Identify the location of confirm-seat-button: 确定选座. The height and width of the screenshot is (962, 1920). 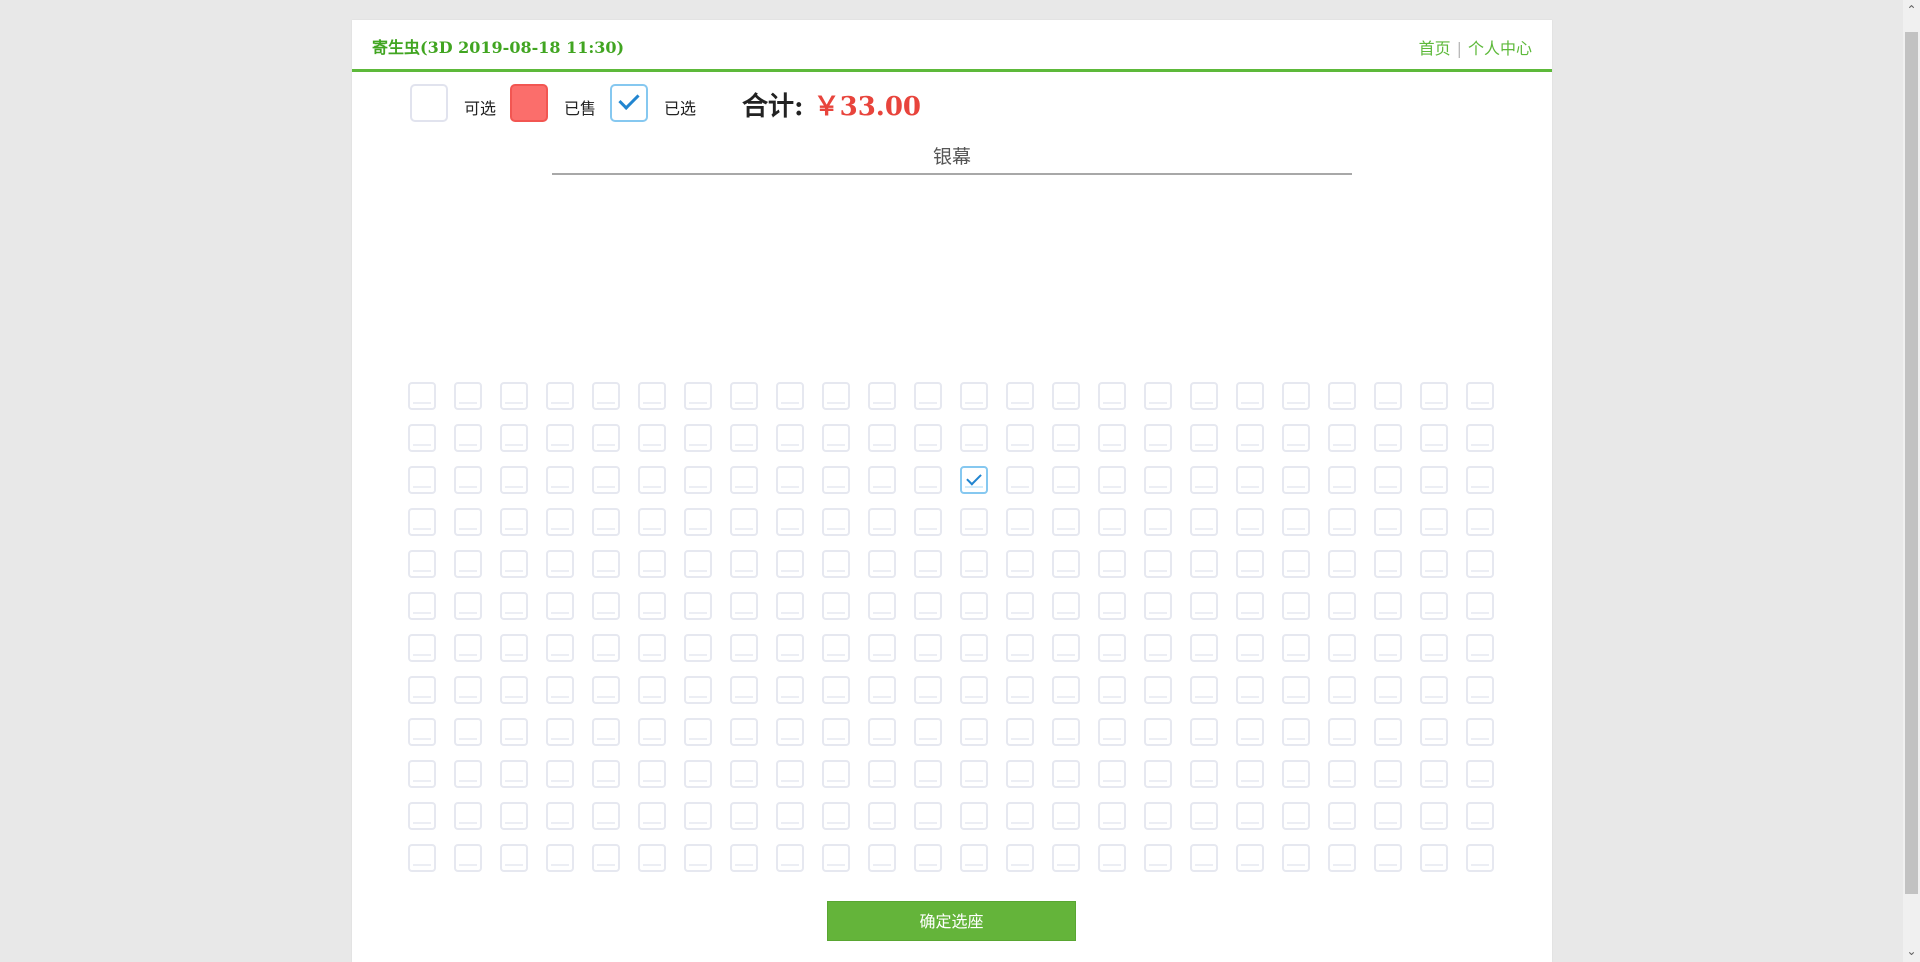
(951, 921).